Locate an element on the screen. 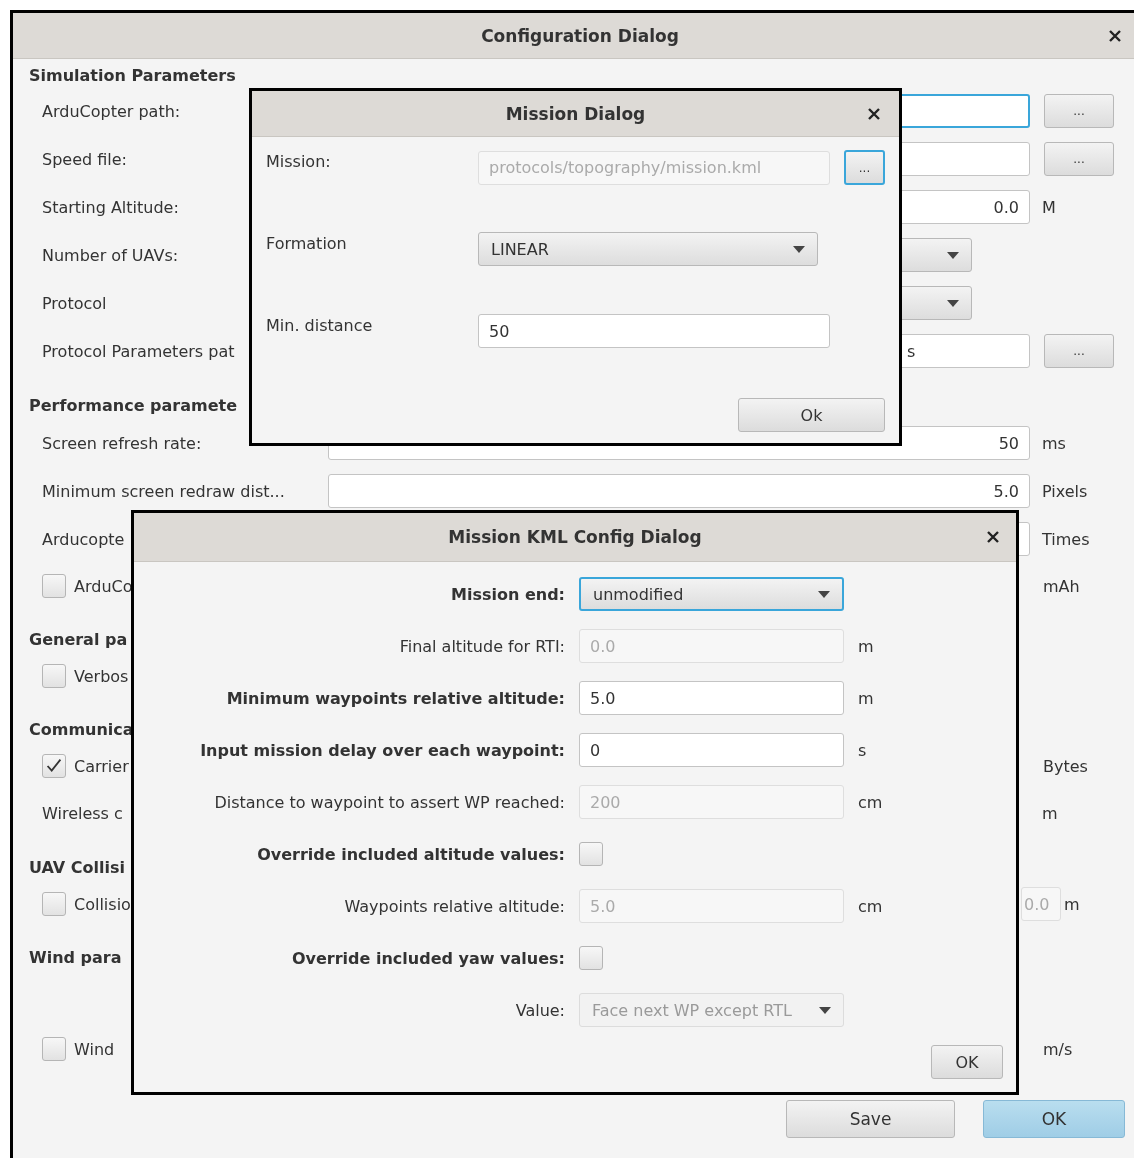 The image size is (1134, 1158). dropdown: unmodified is located at coordinates (711, 594).